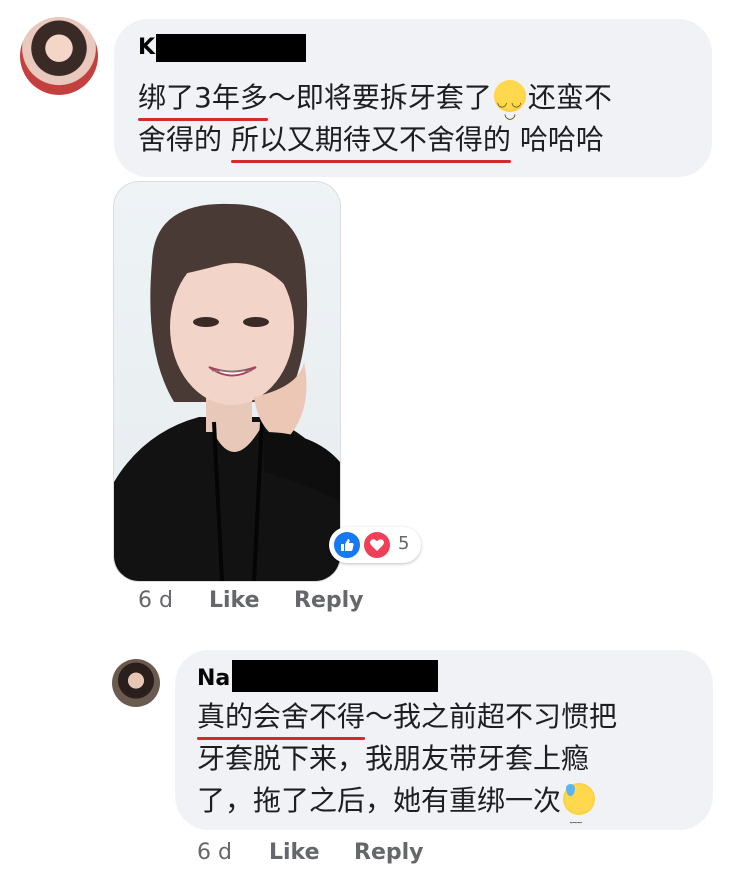 The image size is (747, 875). Describe the element at coordinates (379, 97) in the screenshot. I see `comment-text-segment: ～即将要拆牙套了` at that location.